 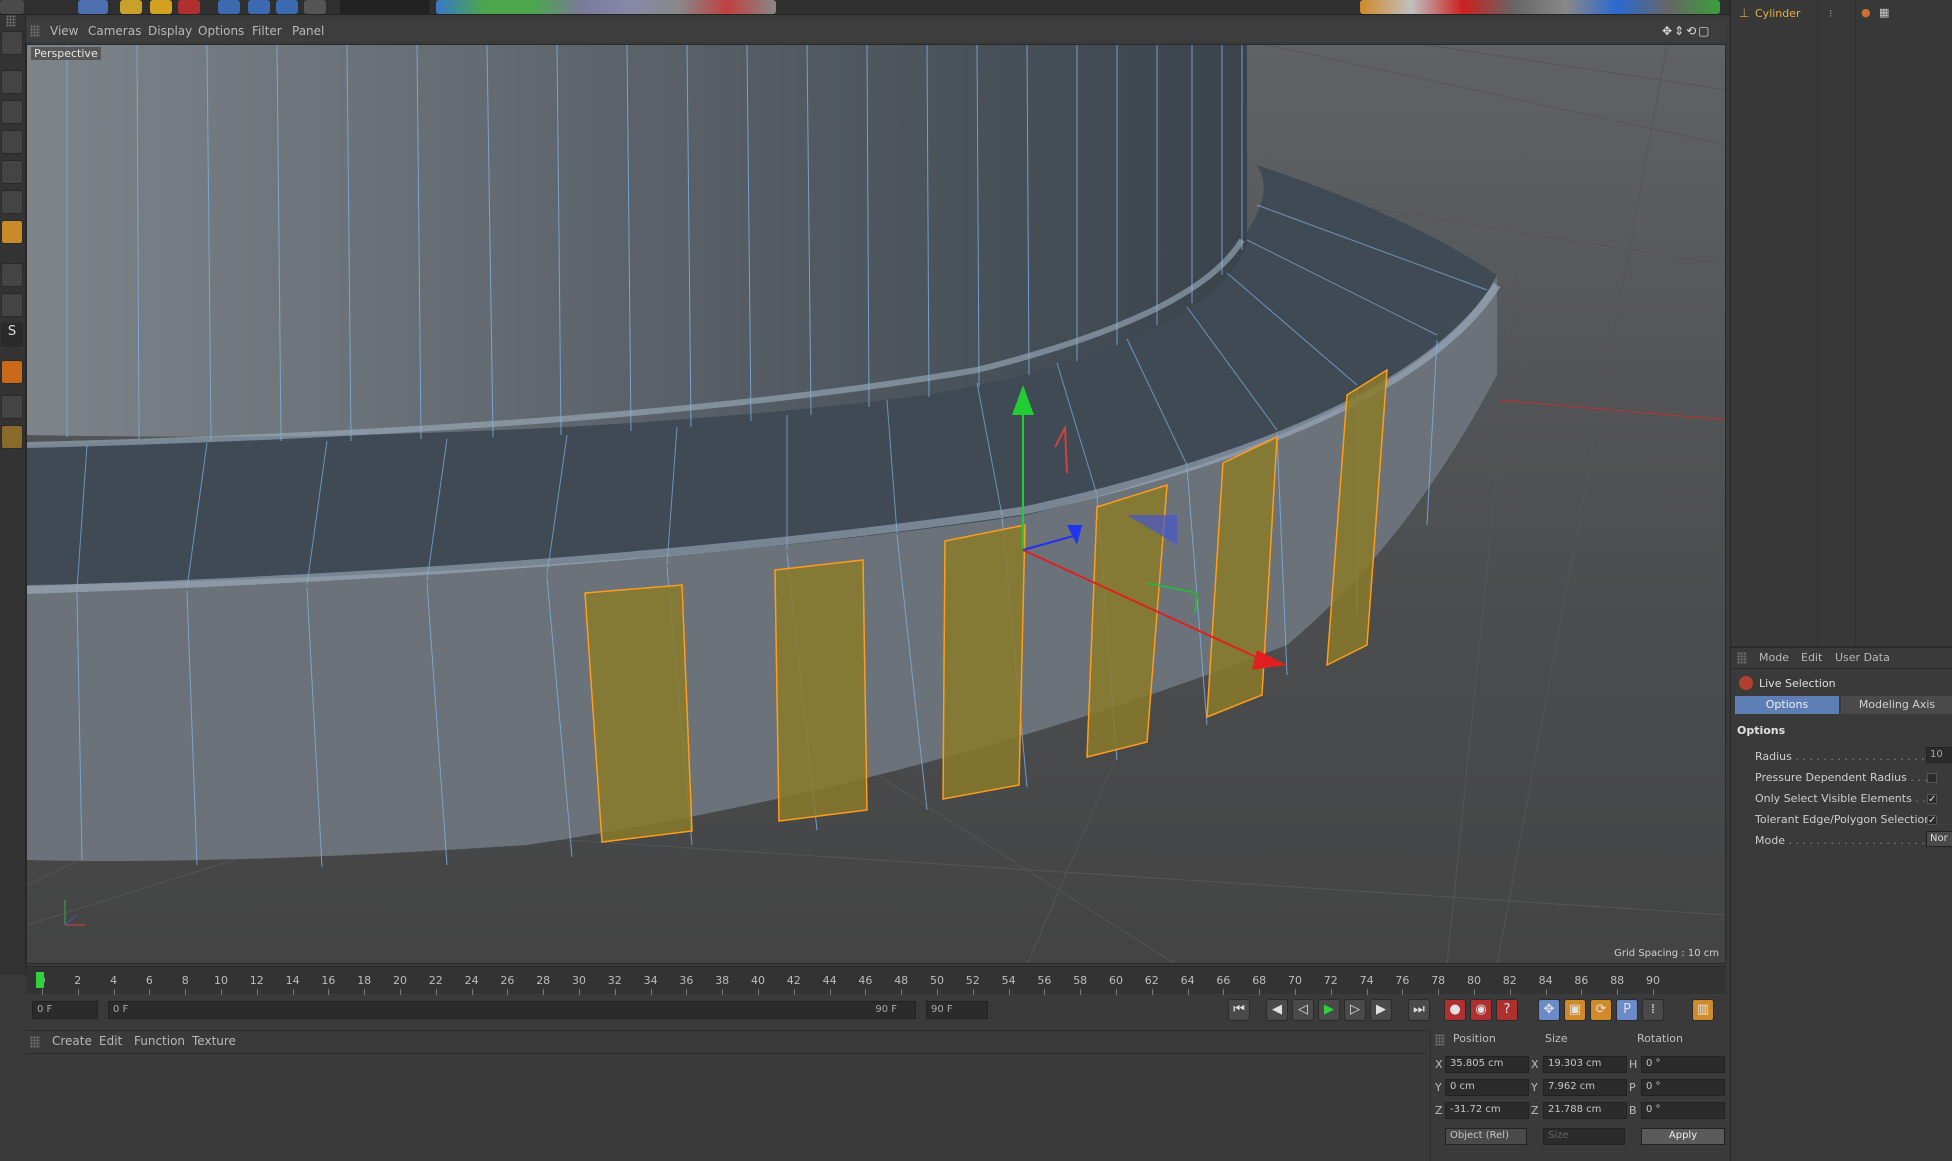 I want to click on phong-tag-icon: ●, so click(x=1866, y=12).